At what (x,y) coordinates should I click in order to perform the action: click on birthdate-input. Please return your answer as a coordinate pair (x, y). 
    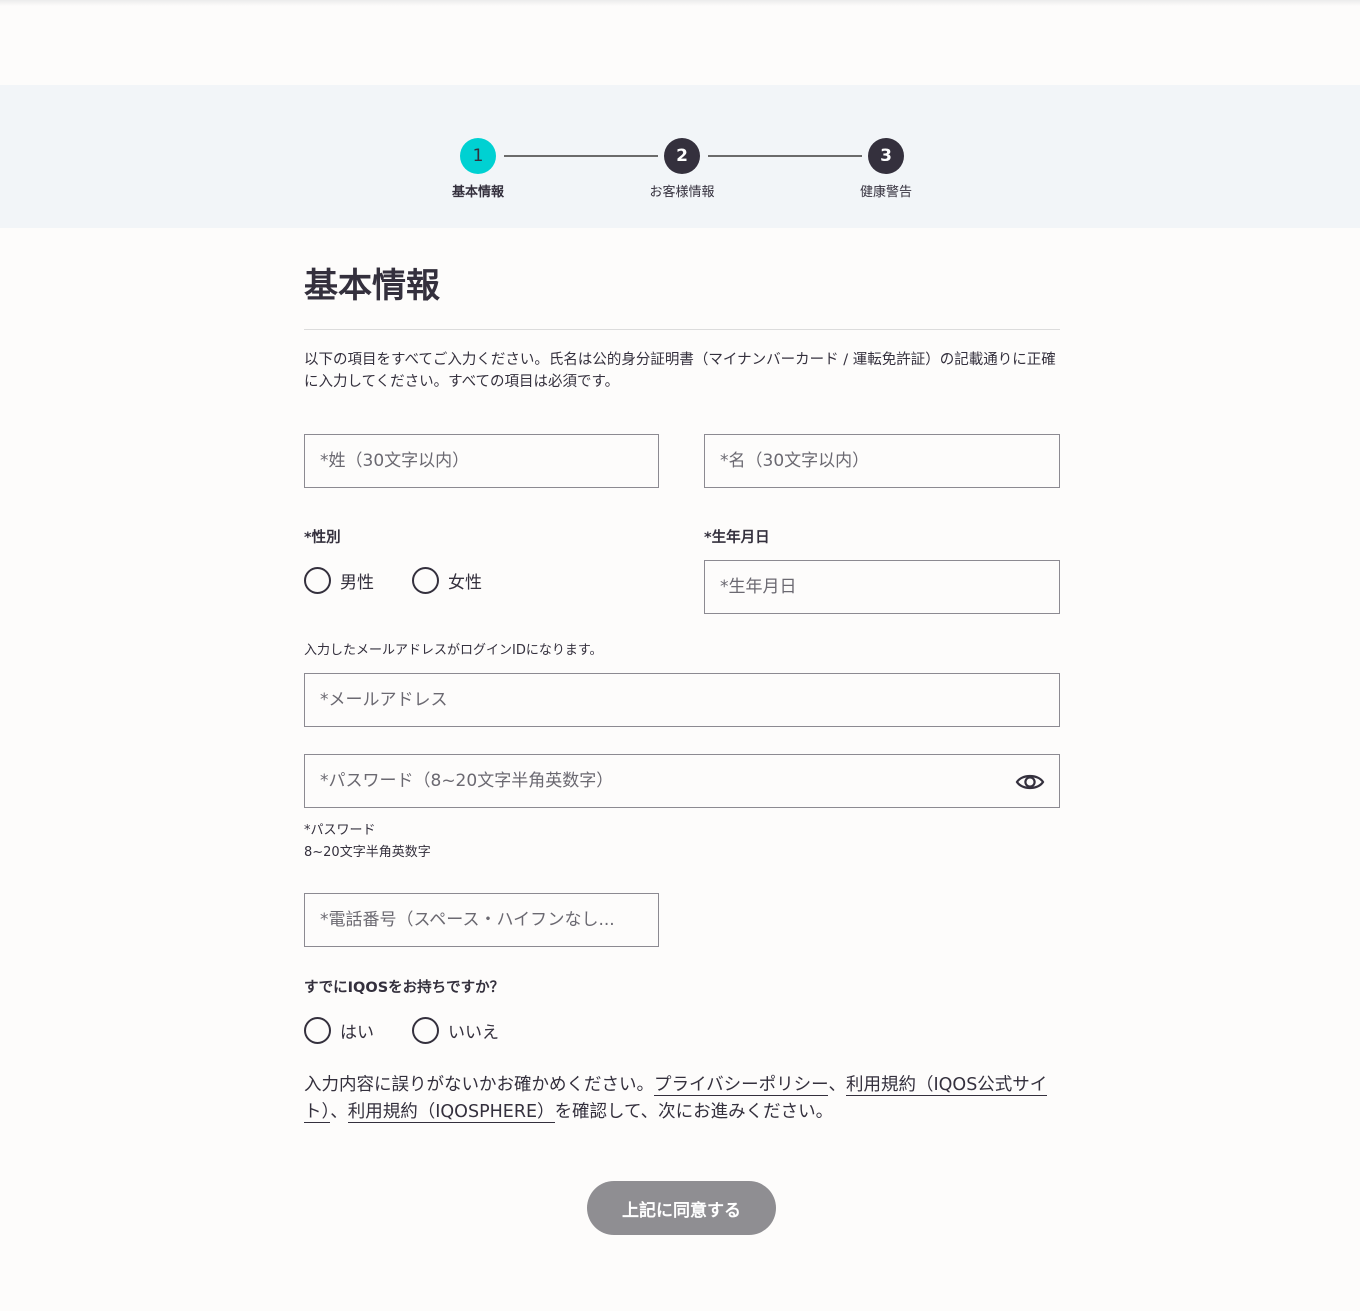
    Looking at the image, I should click on (882, 587).